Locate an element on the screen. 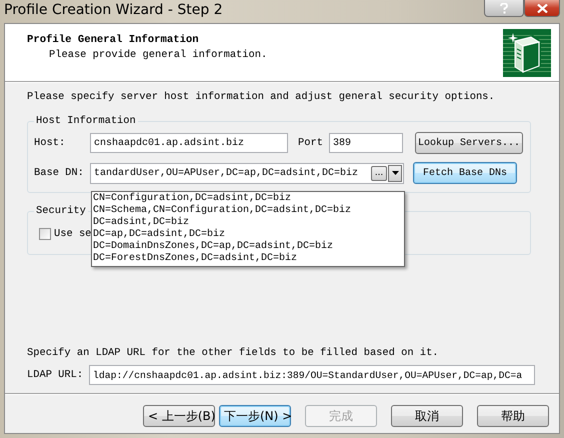  close-button is located at coordinates (542, 8).